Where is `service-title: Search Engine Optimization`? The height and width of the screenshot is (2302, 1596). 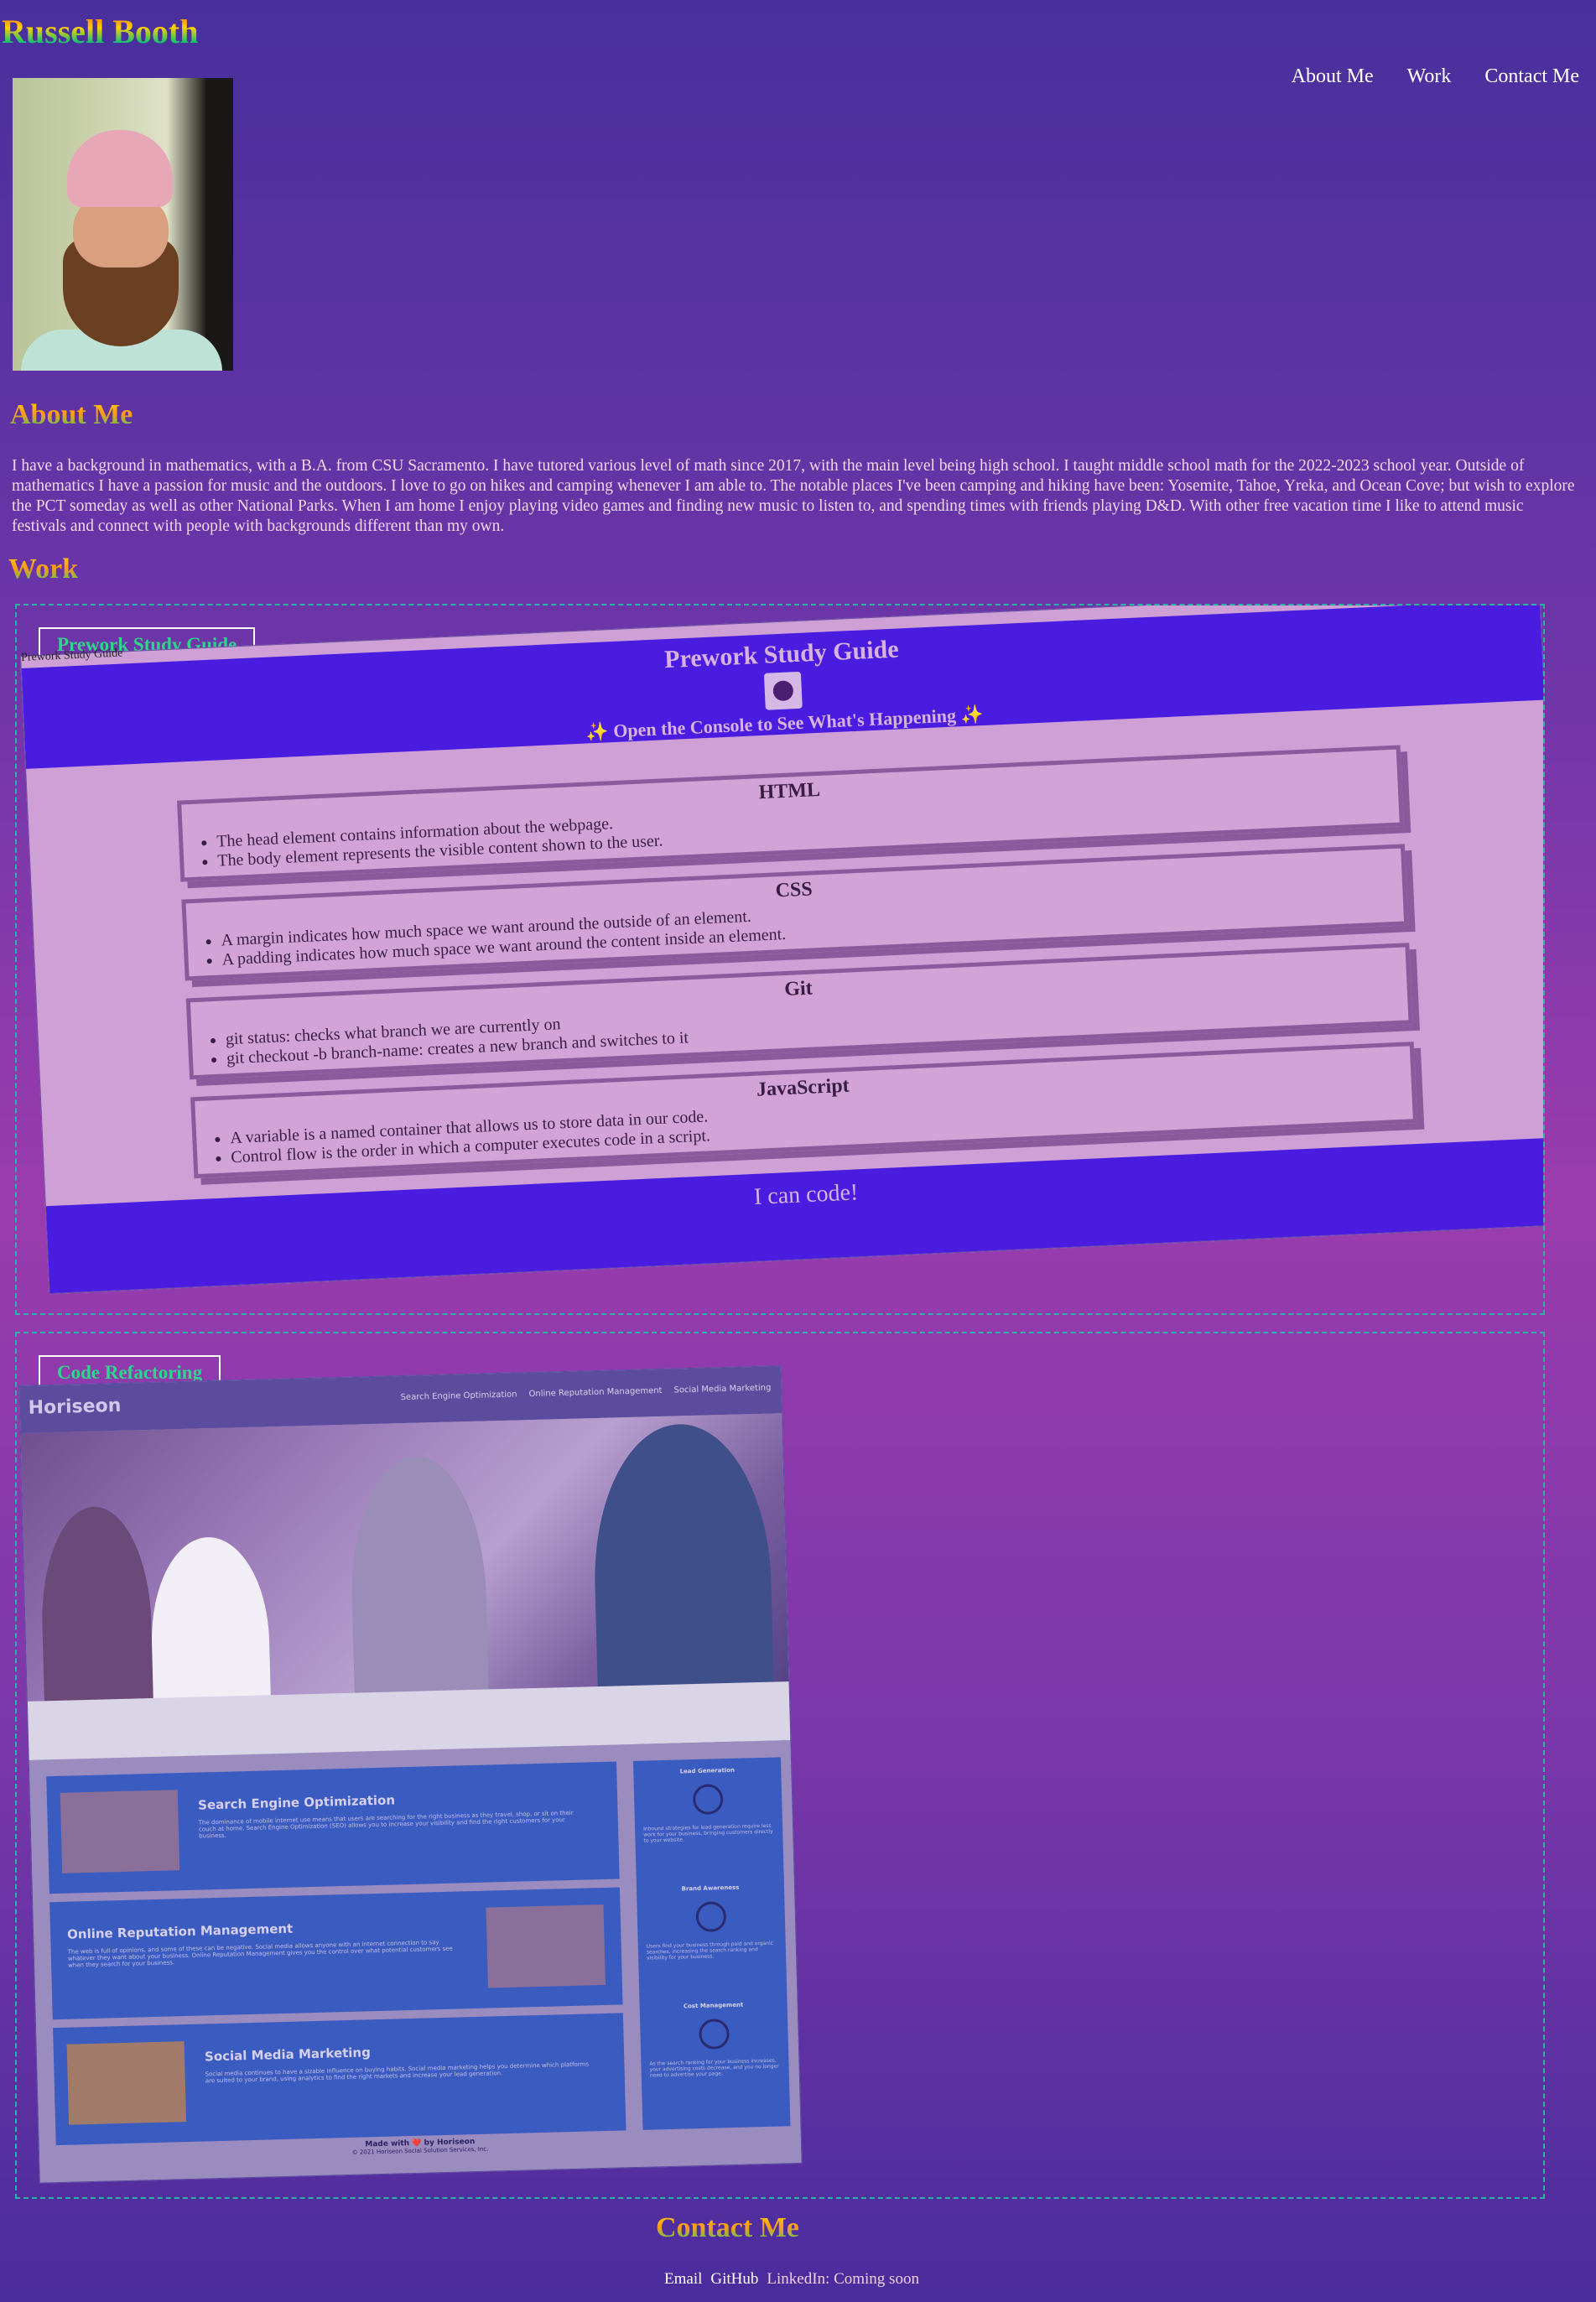
service-title: Search Engine Optimization is located at coordinates (296, 1803).